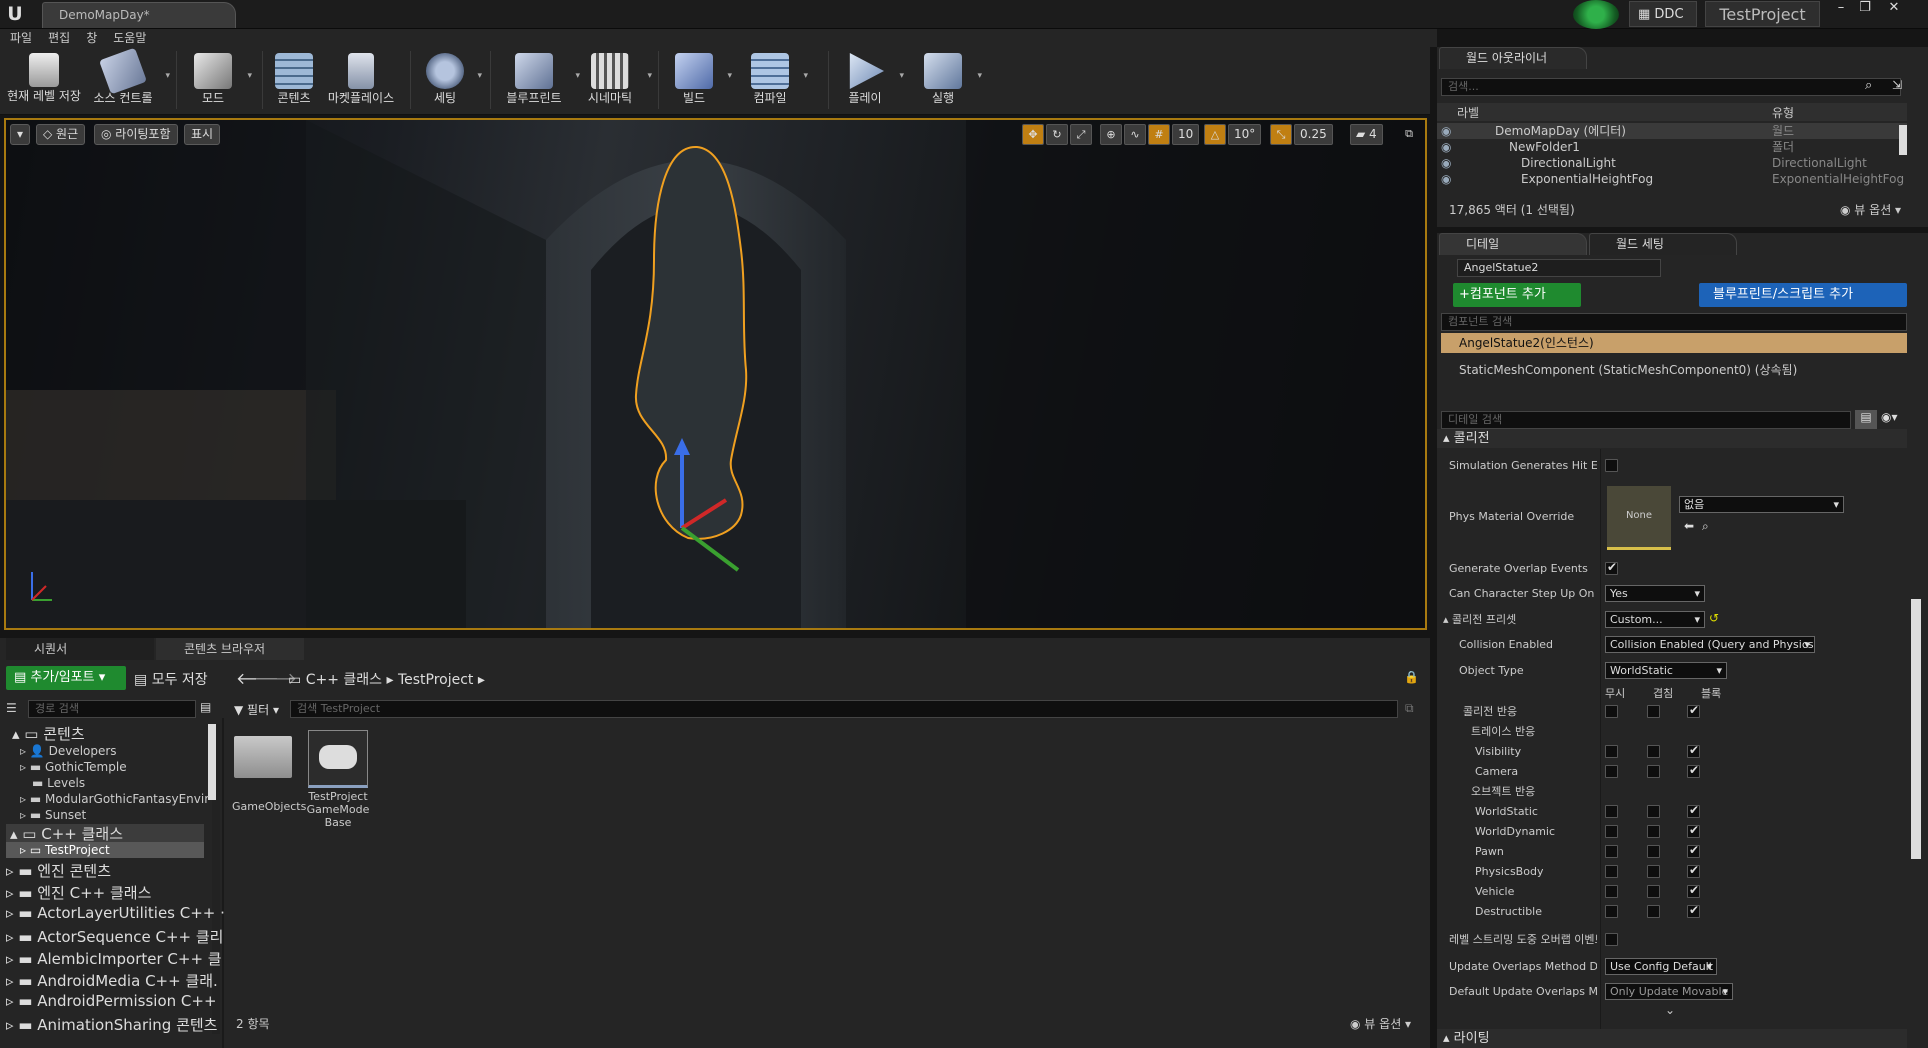 The height and width of the screenshot is (1048, 1928). Describe the element at coordinates (1411, 677) in the screenshot. I see `lock-icon: 🔒` at that location.